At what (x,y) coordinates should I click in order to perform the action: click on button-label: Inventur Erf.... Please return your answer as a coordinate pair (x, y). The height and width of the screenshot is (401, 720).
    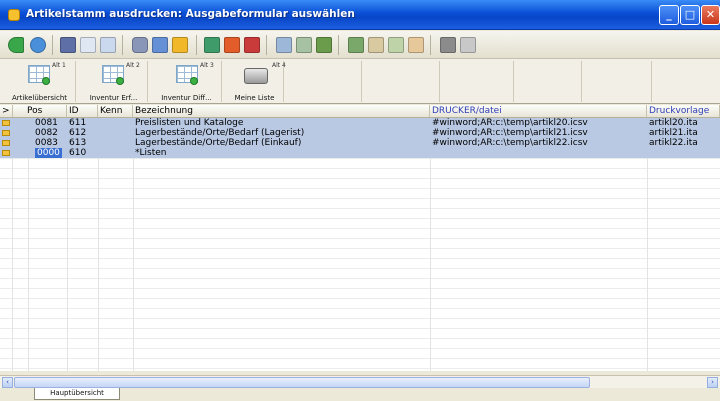
    Looking at the image, I should click on (113, 98).